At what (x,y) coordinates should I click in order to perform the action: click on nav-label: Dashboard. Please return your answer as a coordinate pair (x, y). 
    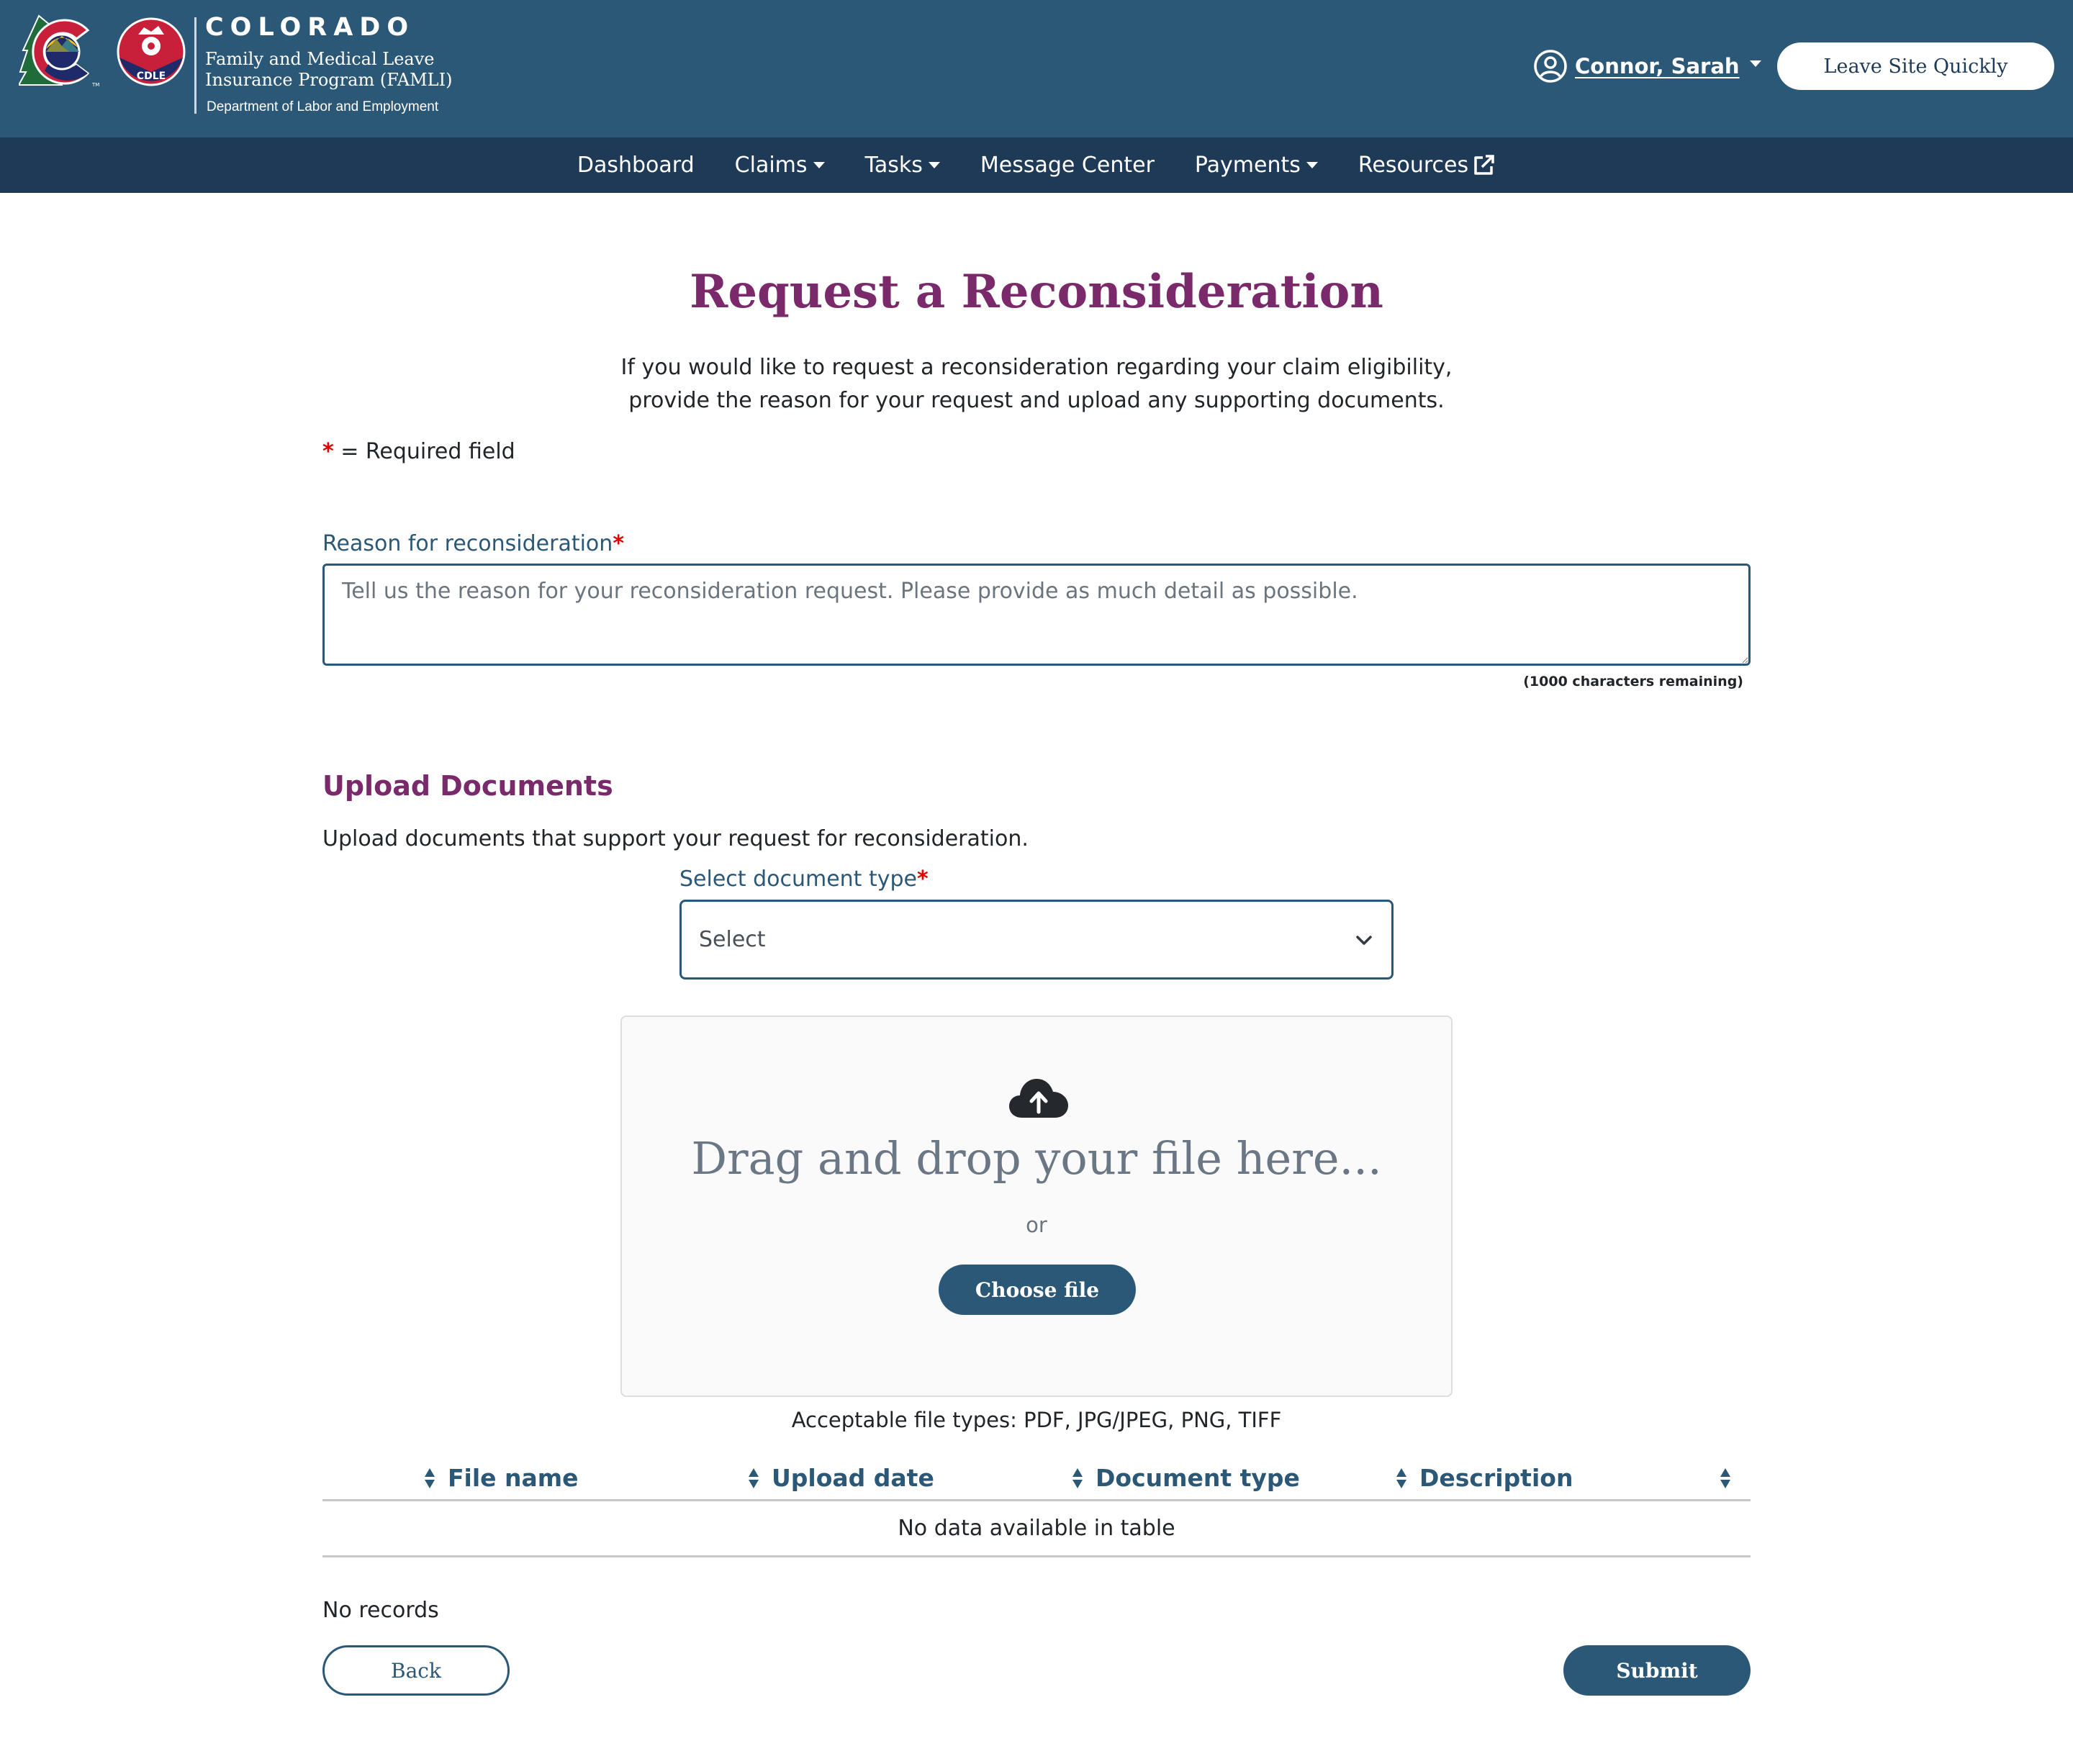
    Looking at the image, I should click on (636, 165).